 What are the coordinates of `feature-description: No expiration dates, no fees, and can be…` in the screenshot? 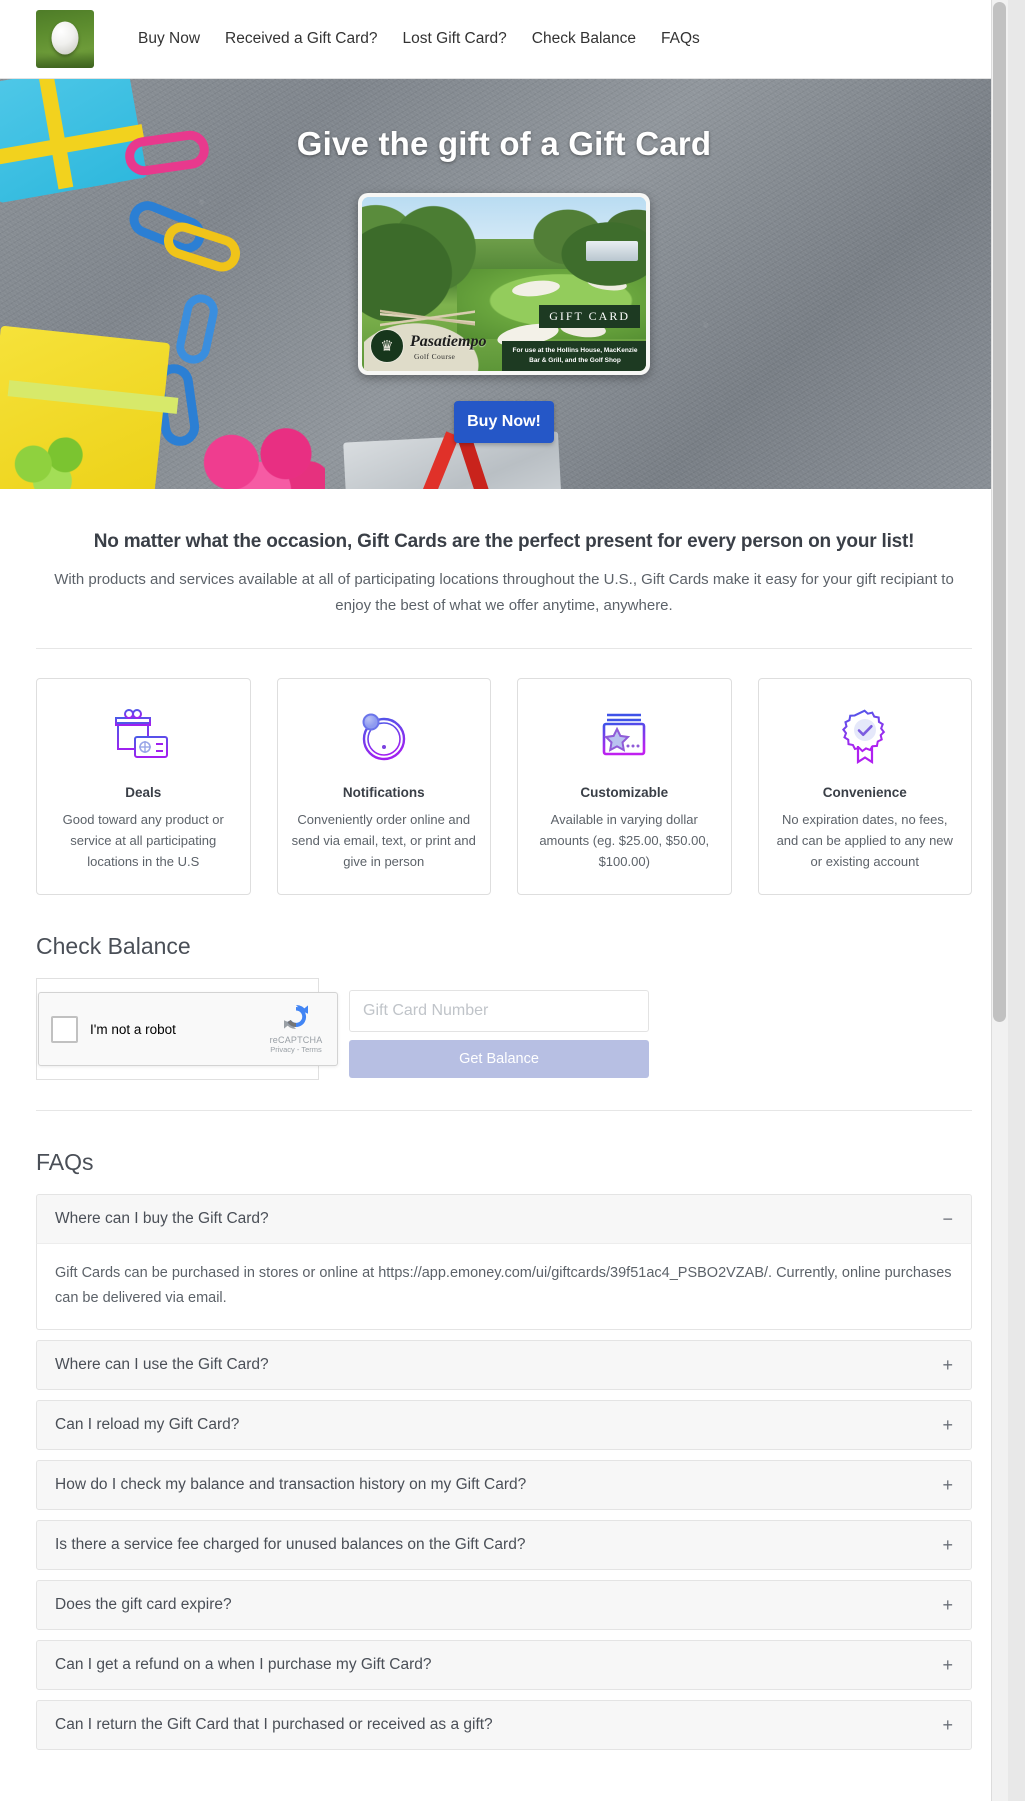 It's located at (864, 841).